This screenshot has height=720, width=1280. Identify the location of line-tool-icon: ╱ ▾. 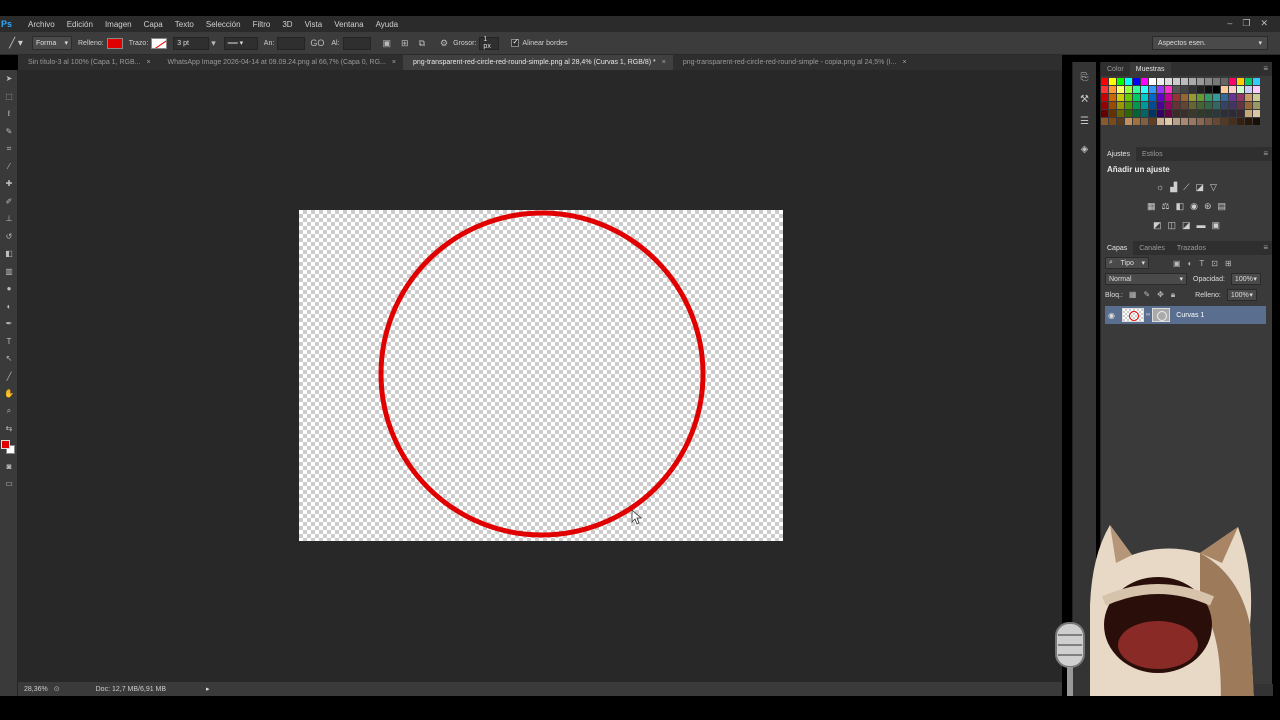
(16, 43).